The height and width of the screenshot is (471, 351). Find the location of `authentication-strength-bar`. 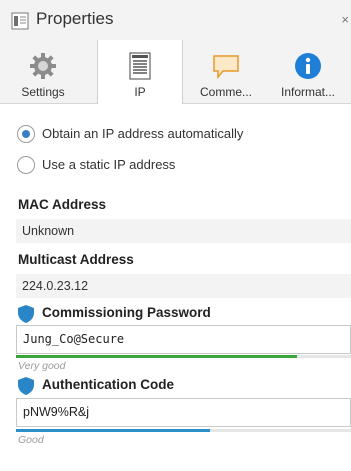

authentication-strength-bar is located at coordinates (183, 430).